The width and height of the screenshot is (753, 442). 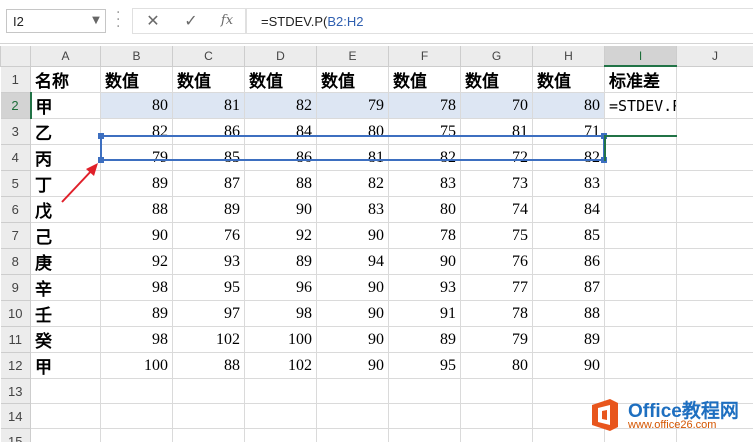 I want to click on value-cell: 81, so click(x=496, y=131).